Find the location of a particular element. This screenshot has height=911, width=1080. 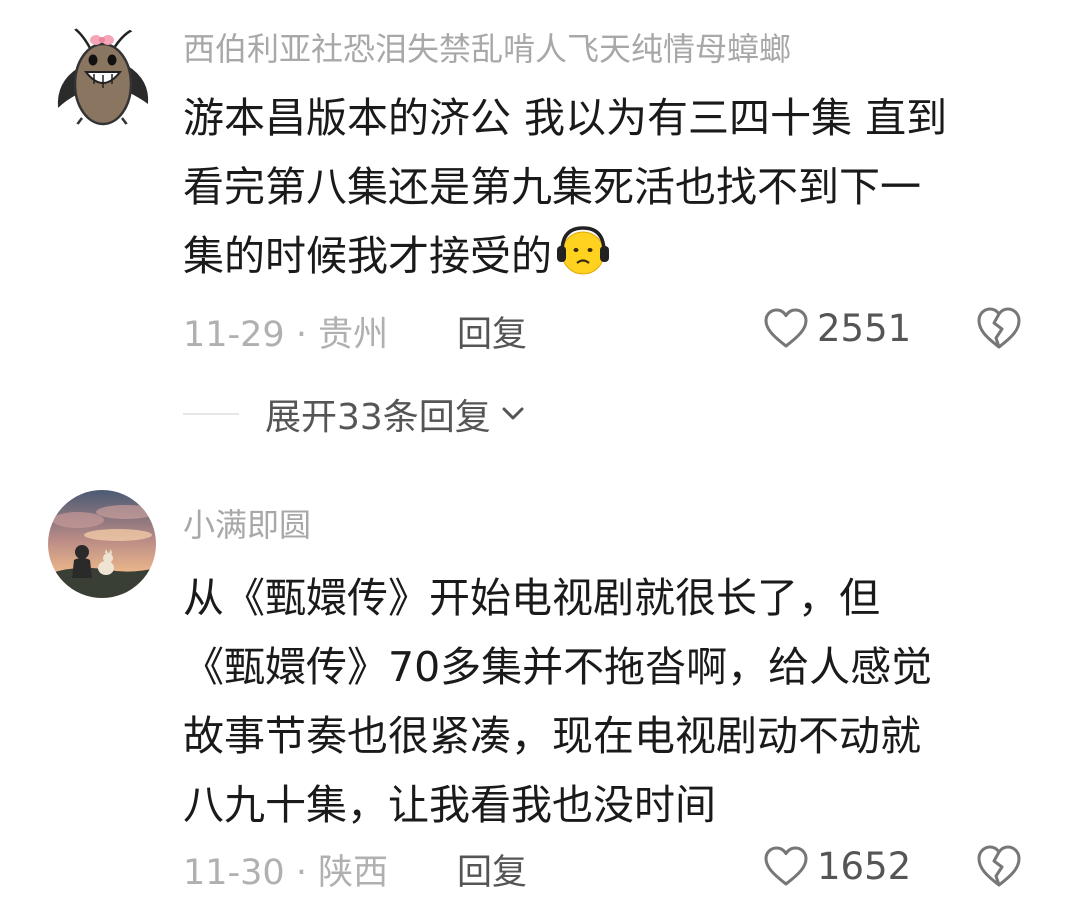

comment-content-line: 八九十集，让我看我也没时间 is located at coordinates (449, 805).